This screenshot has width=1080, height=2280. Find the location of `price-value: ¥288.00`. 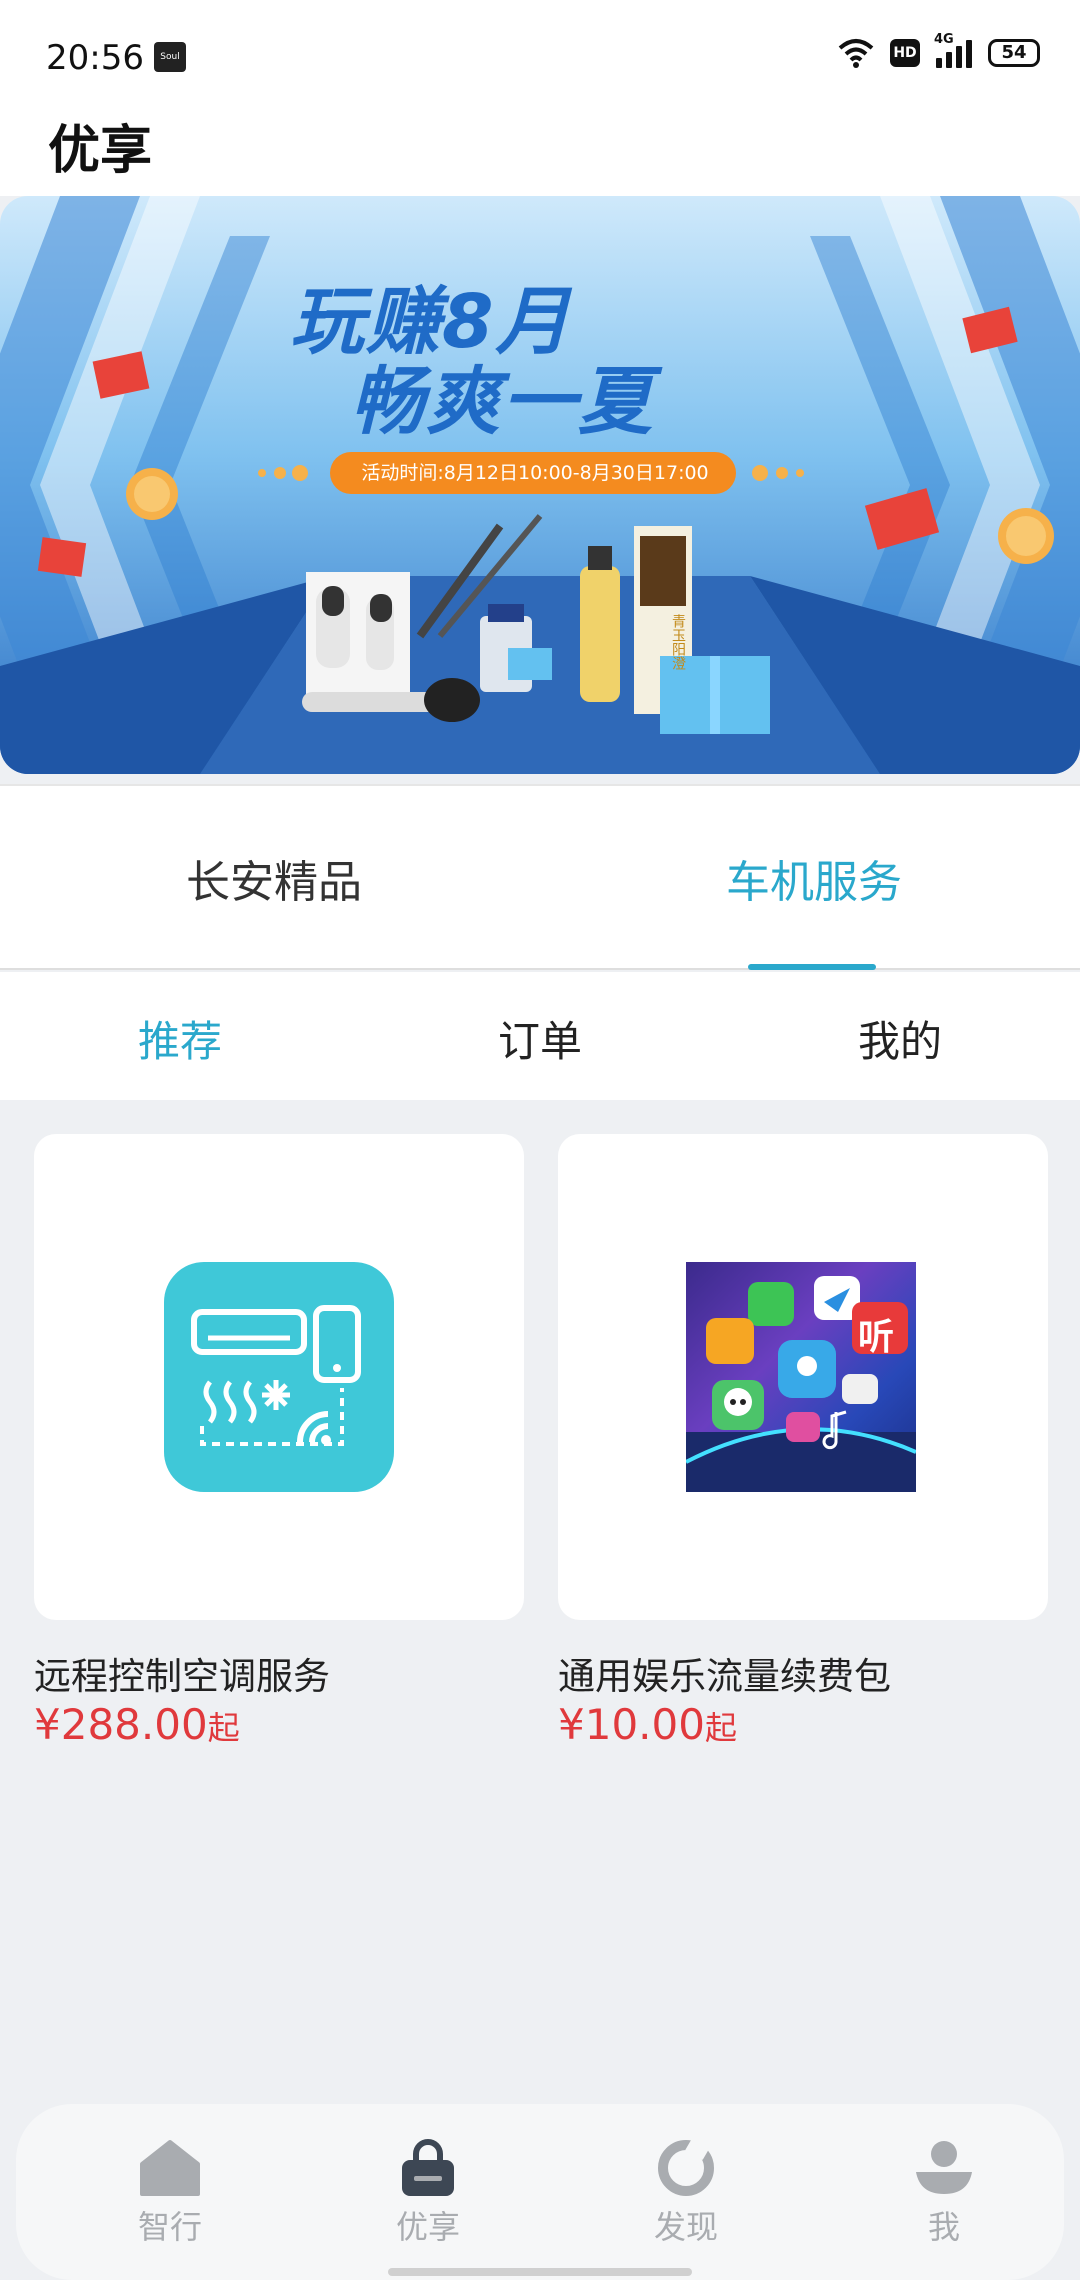

price-value: ¥288.00 is located at coordinates (121, 1724).